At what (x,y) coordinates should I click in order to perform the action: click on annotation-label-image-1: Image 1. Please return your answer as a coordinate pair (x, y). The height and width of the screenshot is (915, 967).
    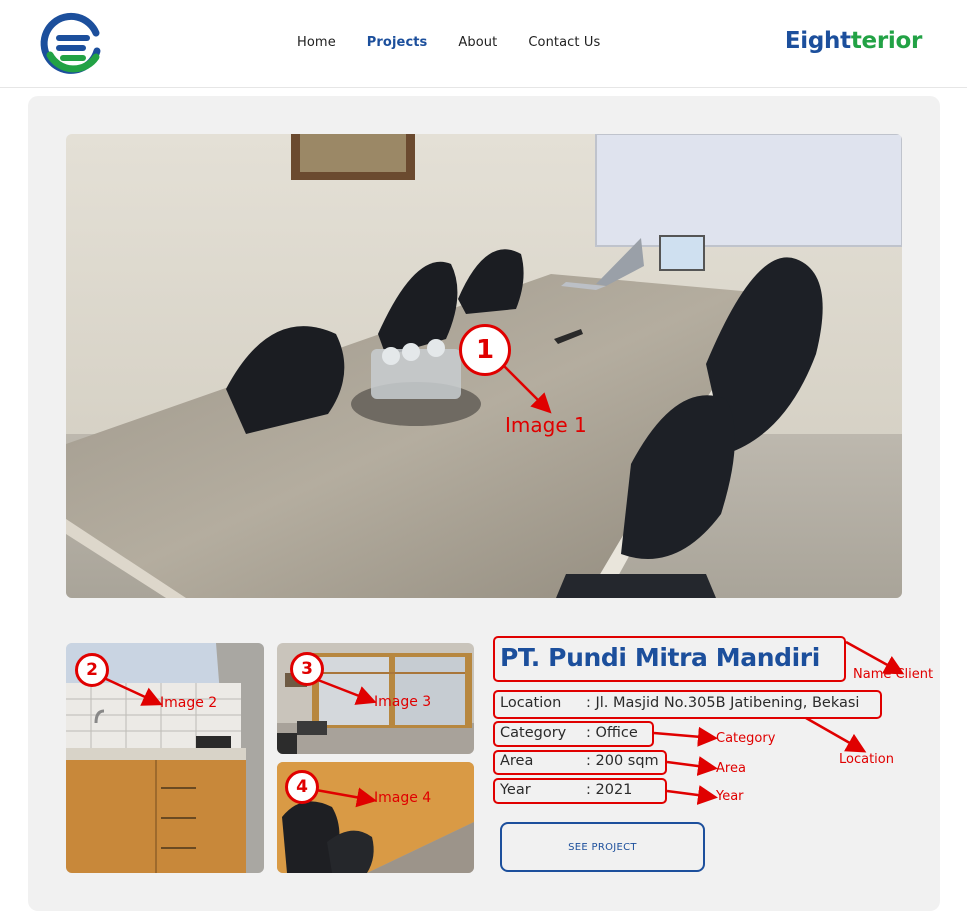
    Looking at the image, I should click on (546, 425).